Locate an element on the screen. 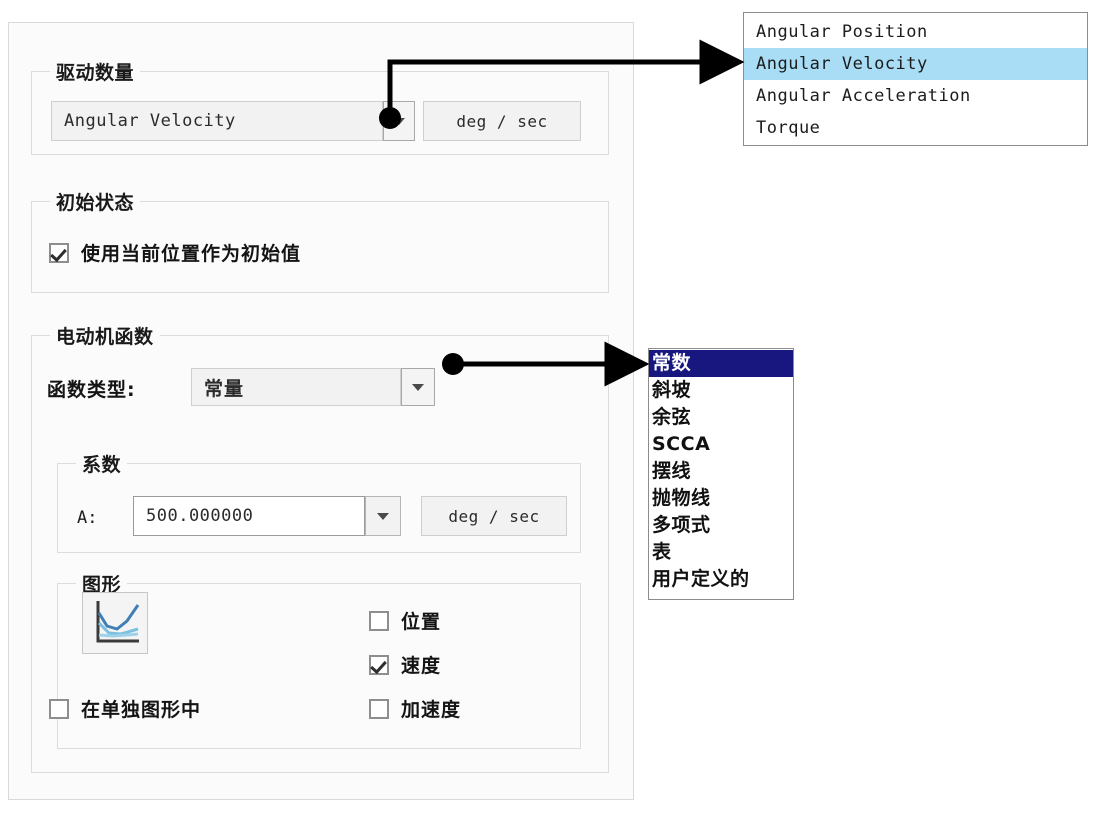 This screenshot has width=1093, height=819. list-item: 表 is located at coordinates (721, 552).